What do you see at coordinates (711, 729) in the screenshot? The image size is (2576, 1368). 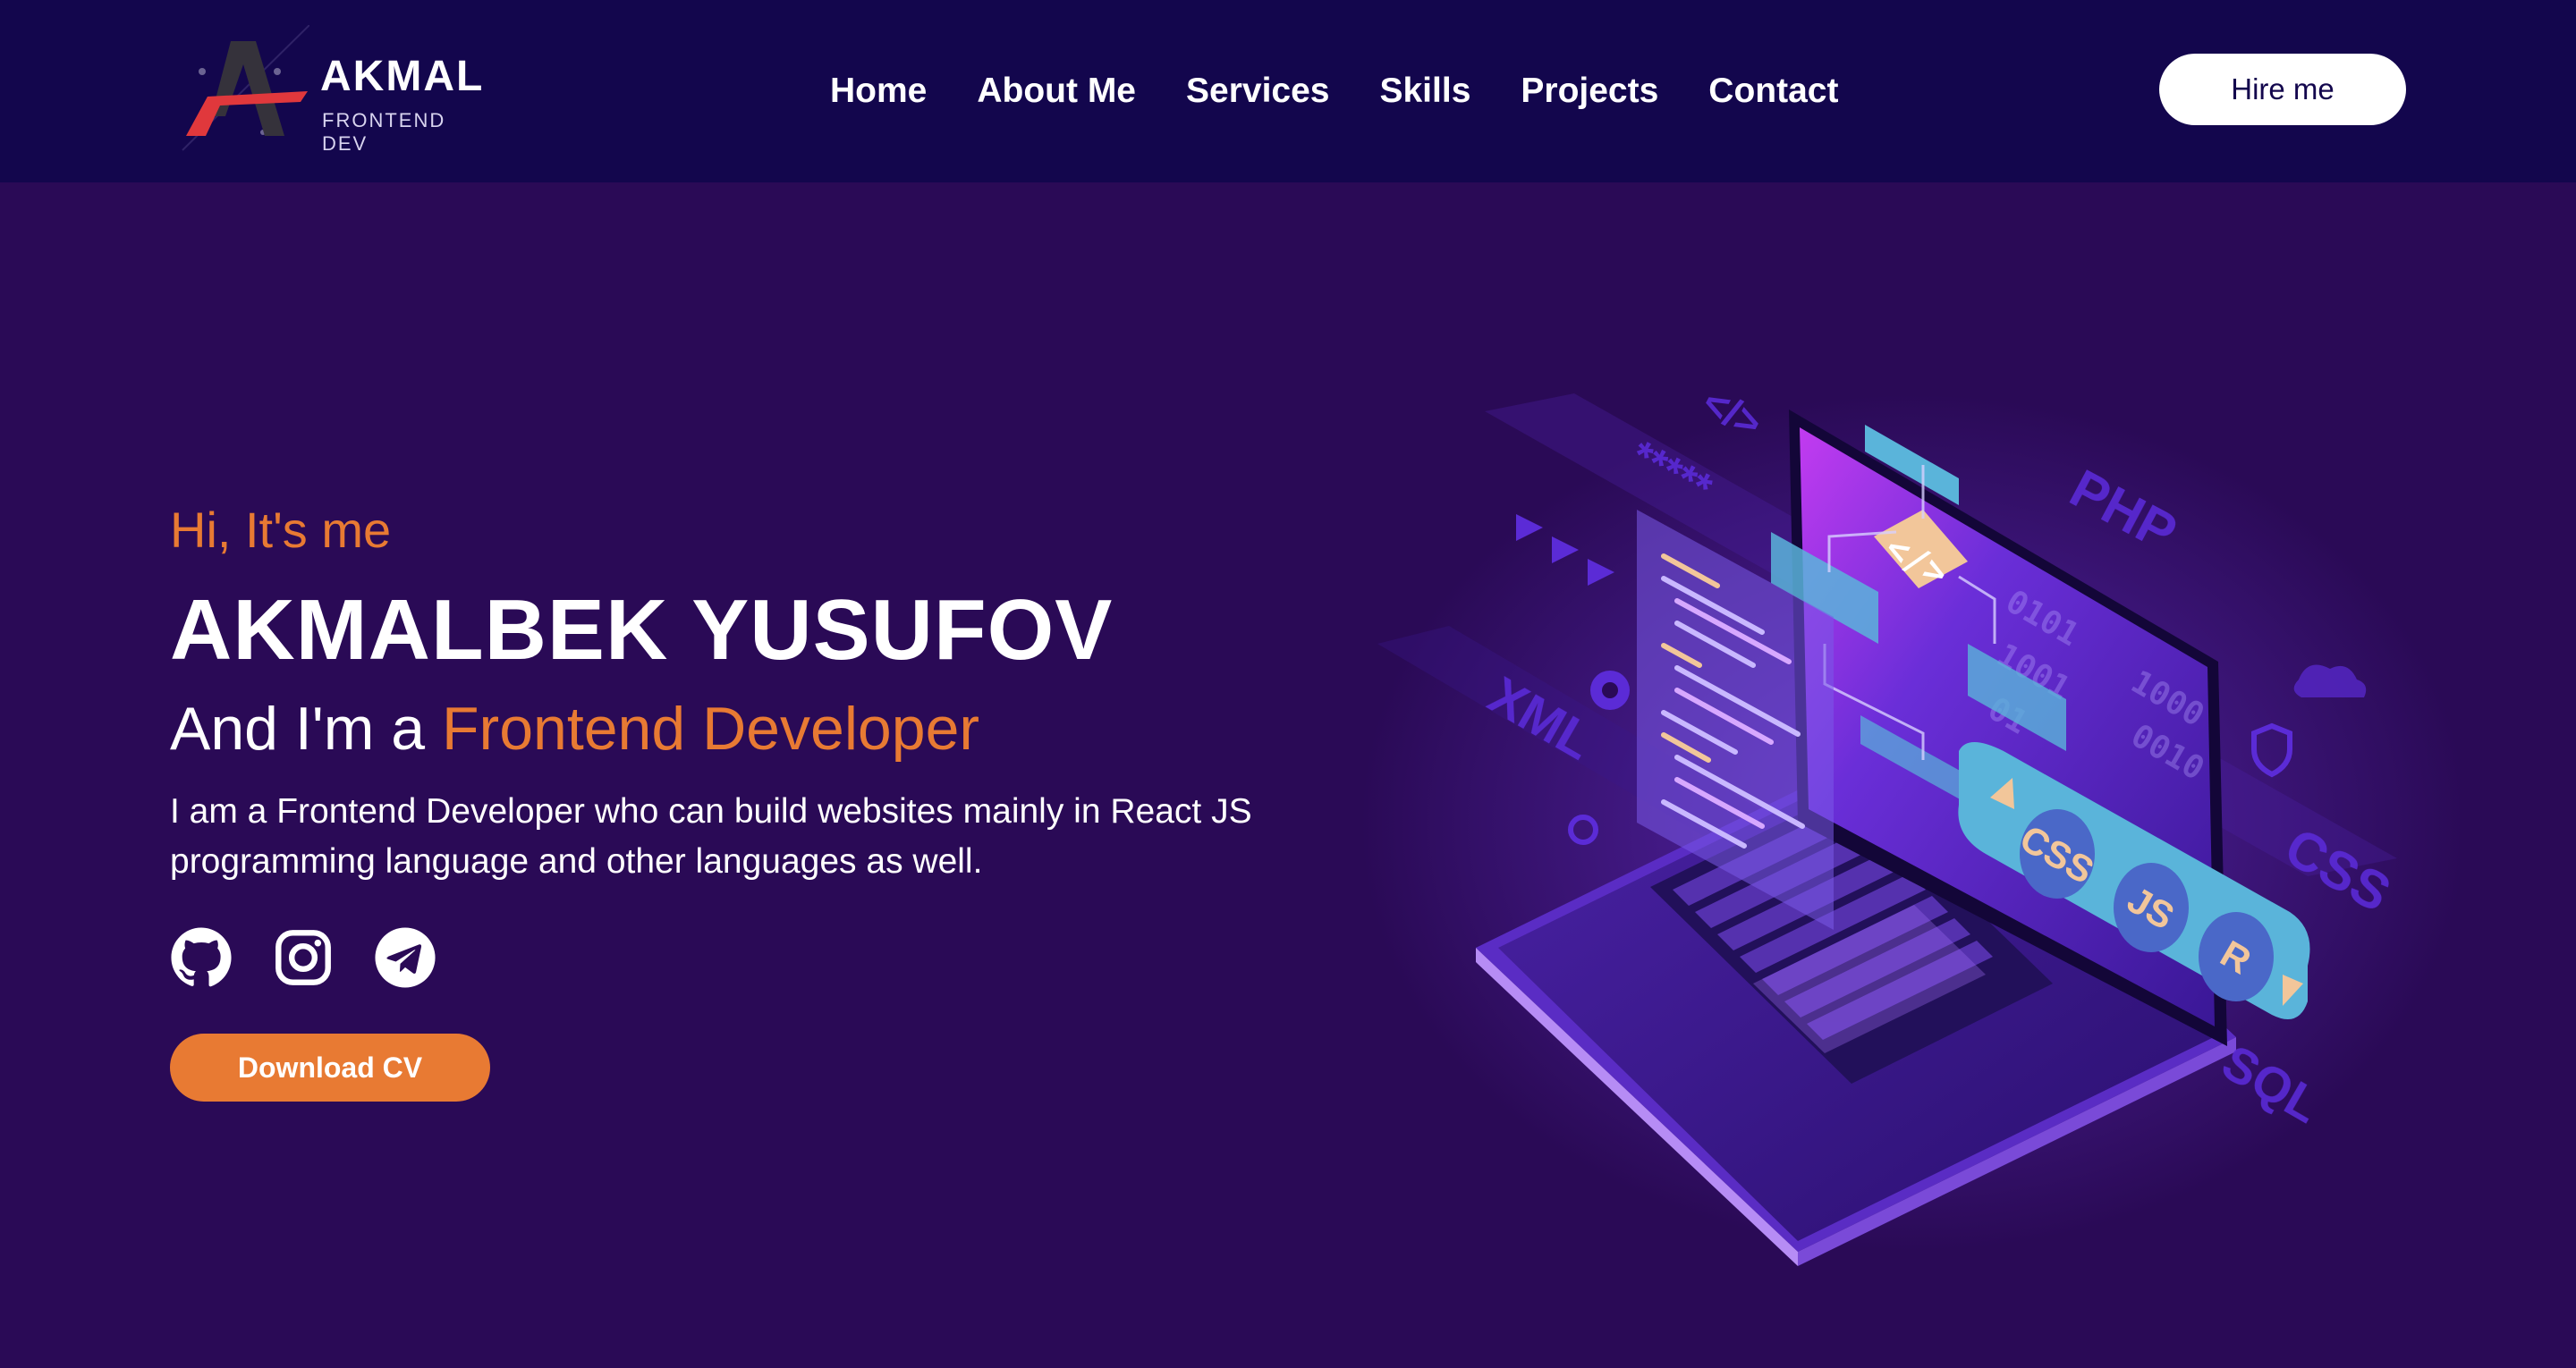 I see `hero-role-highlight: Frontend Developer` at bounding box center [711, 729].